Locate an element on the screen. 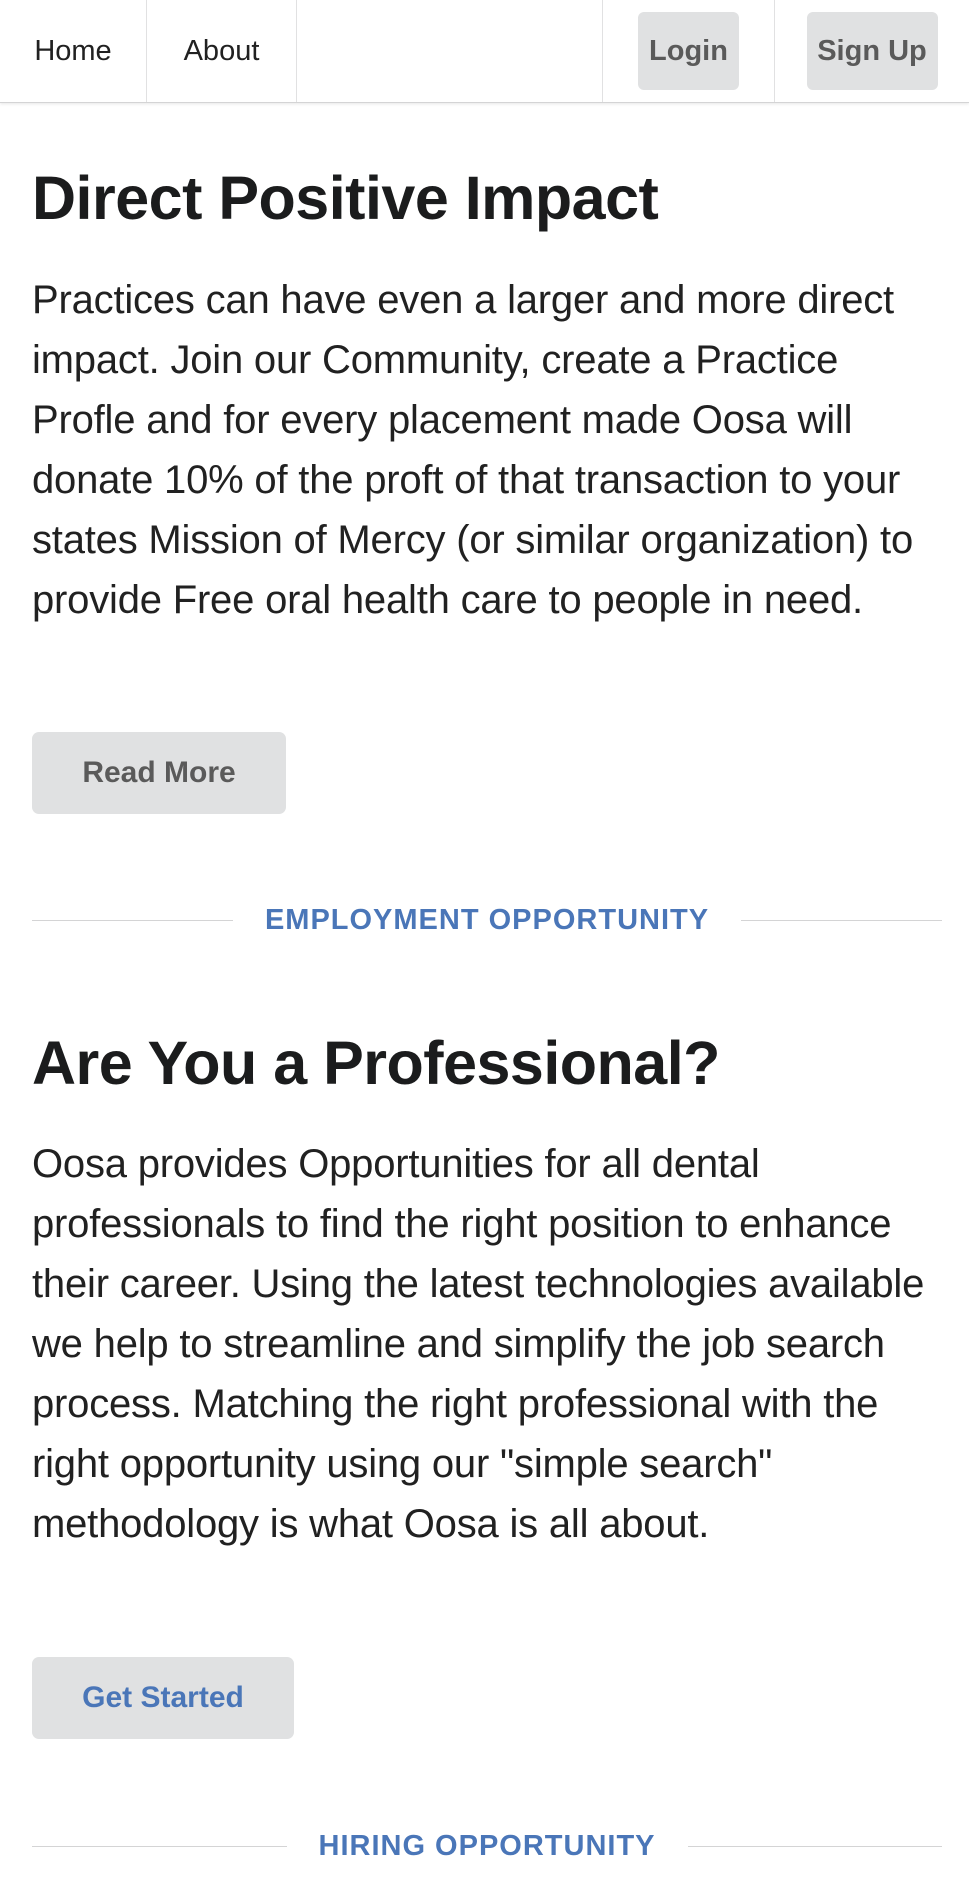 The width and height of the screenshot is (969, 1904). nav-about-label: About is located at coordinates (221, 50).